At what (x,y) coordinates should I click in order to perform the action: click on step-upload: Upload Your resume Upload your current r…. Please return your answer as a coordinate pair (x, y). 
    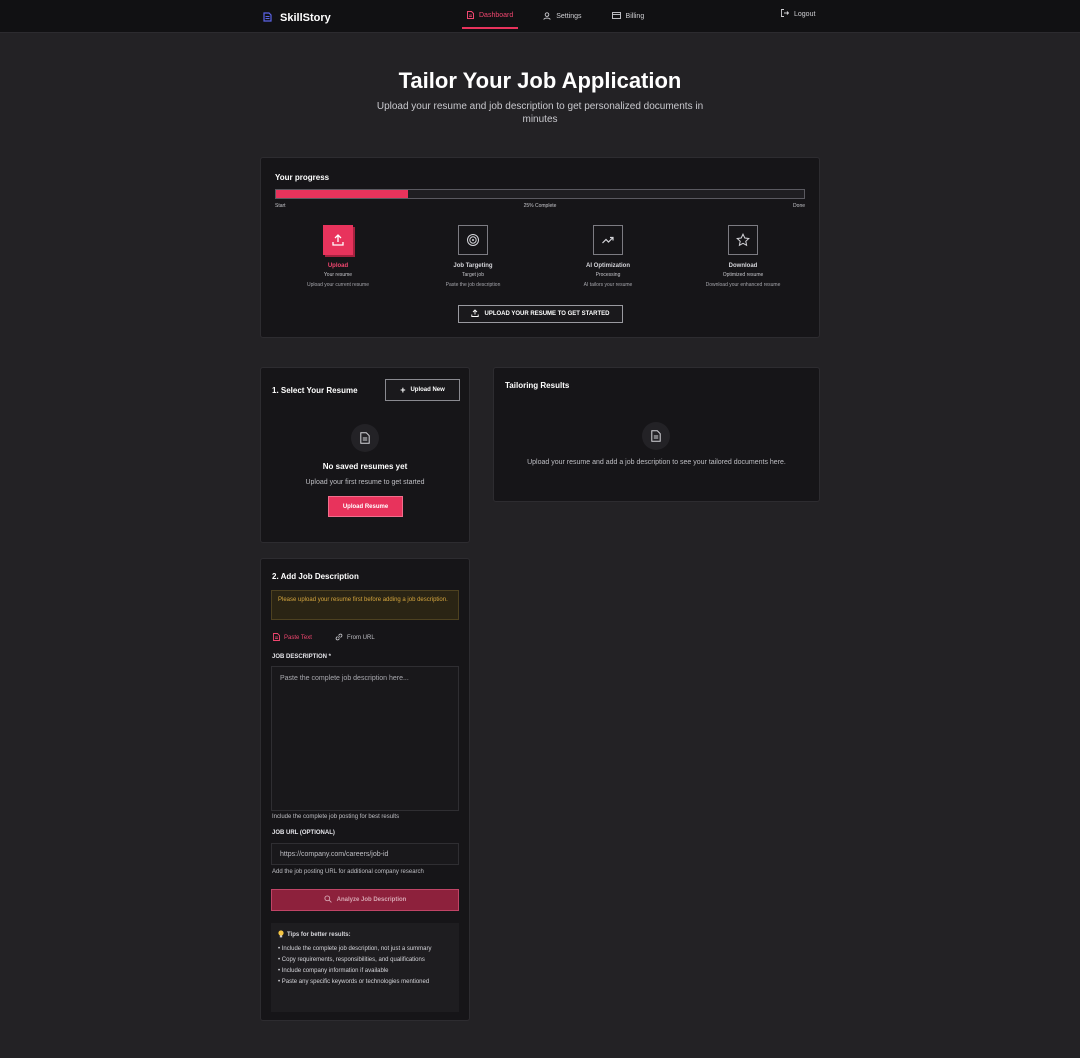
    Looking at the image, I should click on (338, 256).